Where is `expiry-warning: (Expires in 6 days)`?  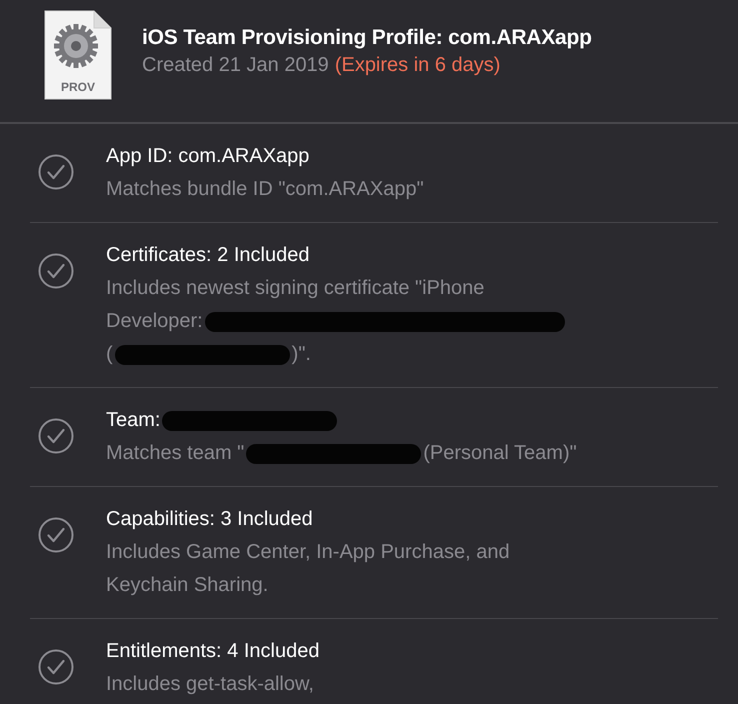
expiry-warning: (Expires in 6 days) is located at coordinates (417, 65).